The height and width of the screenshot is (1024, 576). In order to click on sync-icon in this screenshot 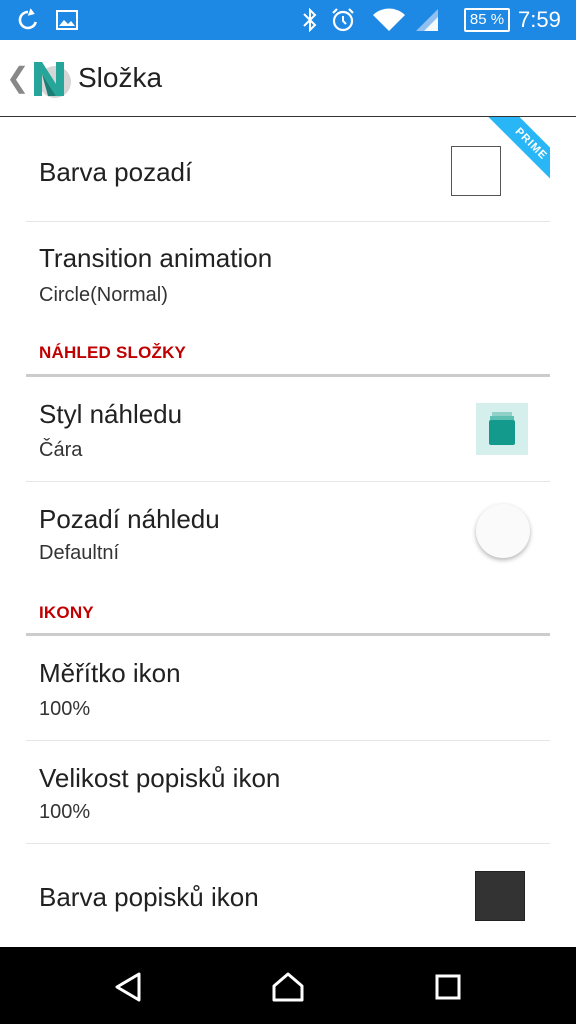, I will do `click(28, 20)`.